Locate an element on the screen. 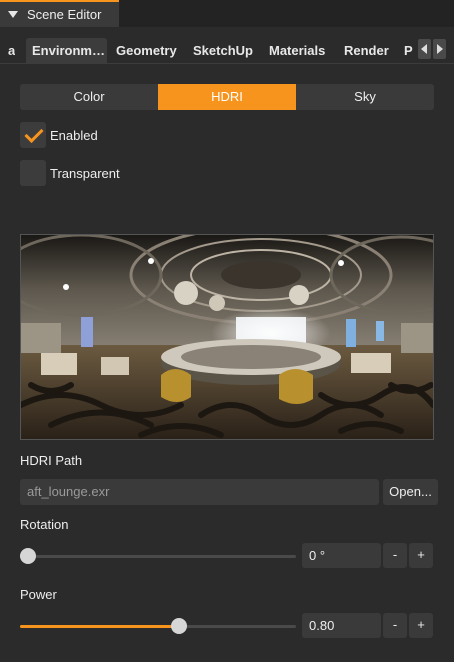  tab-render: Render is located at coordinates (366, 51).